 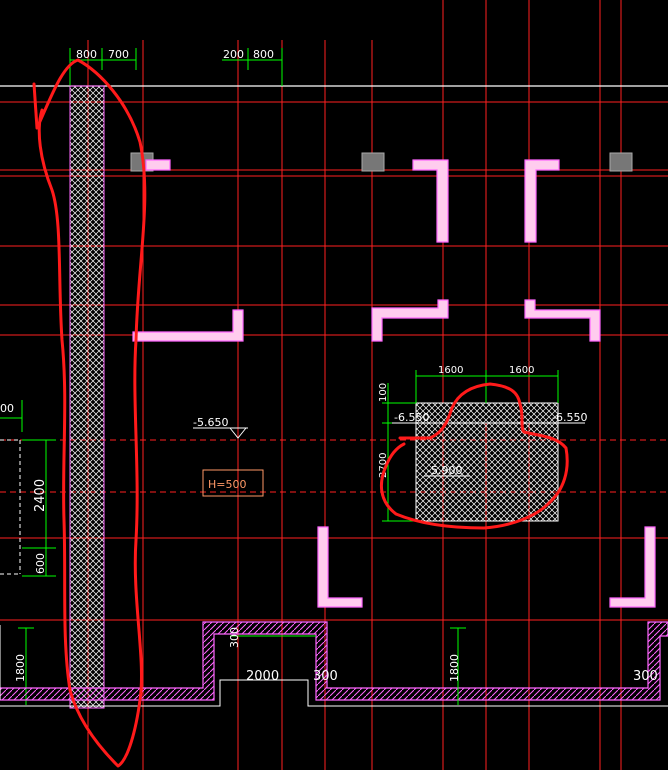 What do you see at coordinates (487, 462) in the screenshot?
I see `foundation-block` at bounding box center [487, 462].